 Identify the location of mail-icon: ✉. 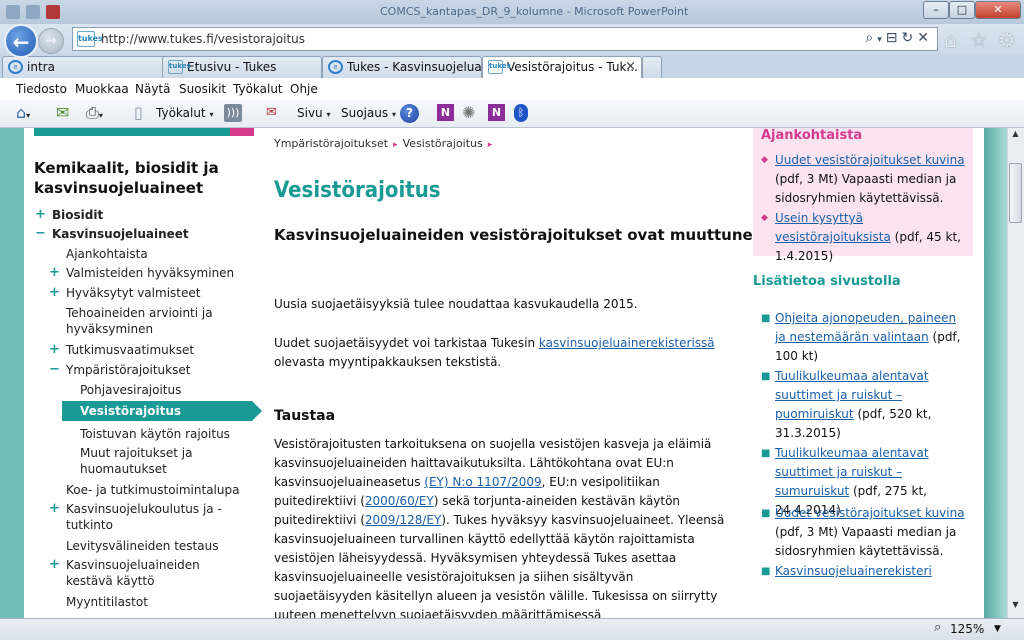
(271, 113).